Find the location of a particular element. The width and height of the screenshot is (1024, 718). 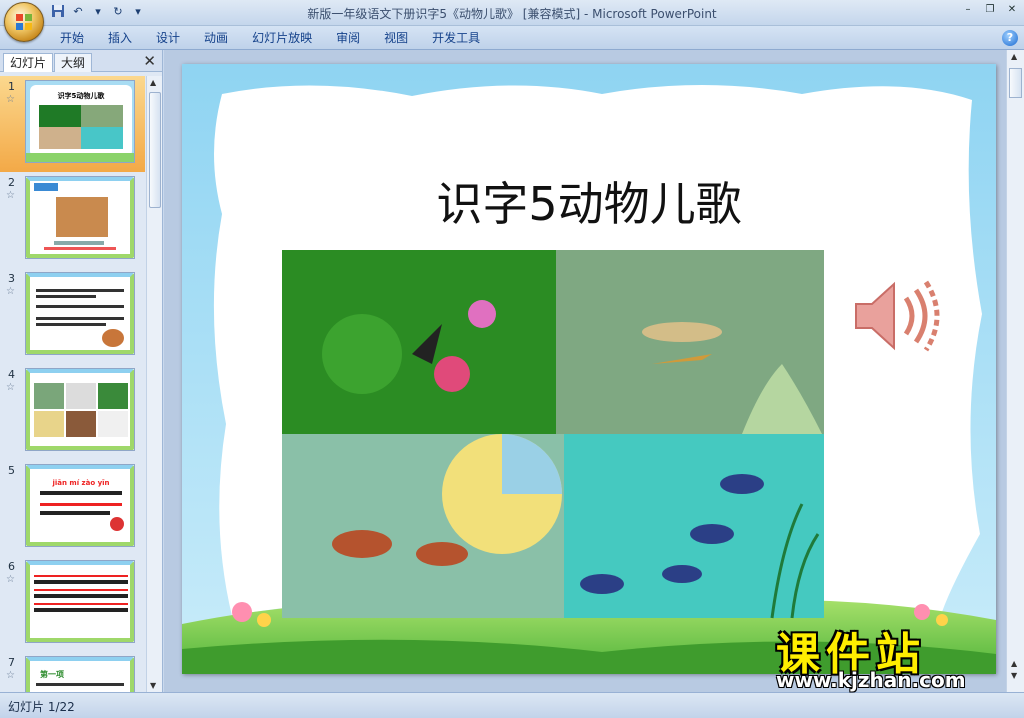

tab-slideshow: 幻灯片放映 is located at coordinates (282, 38).